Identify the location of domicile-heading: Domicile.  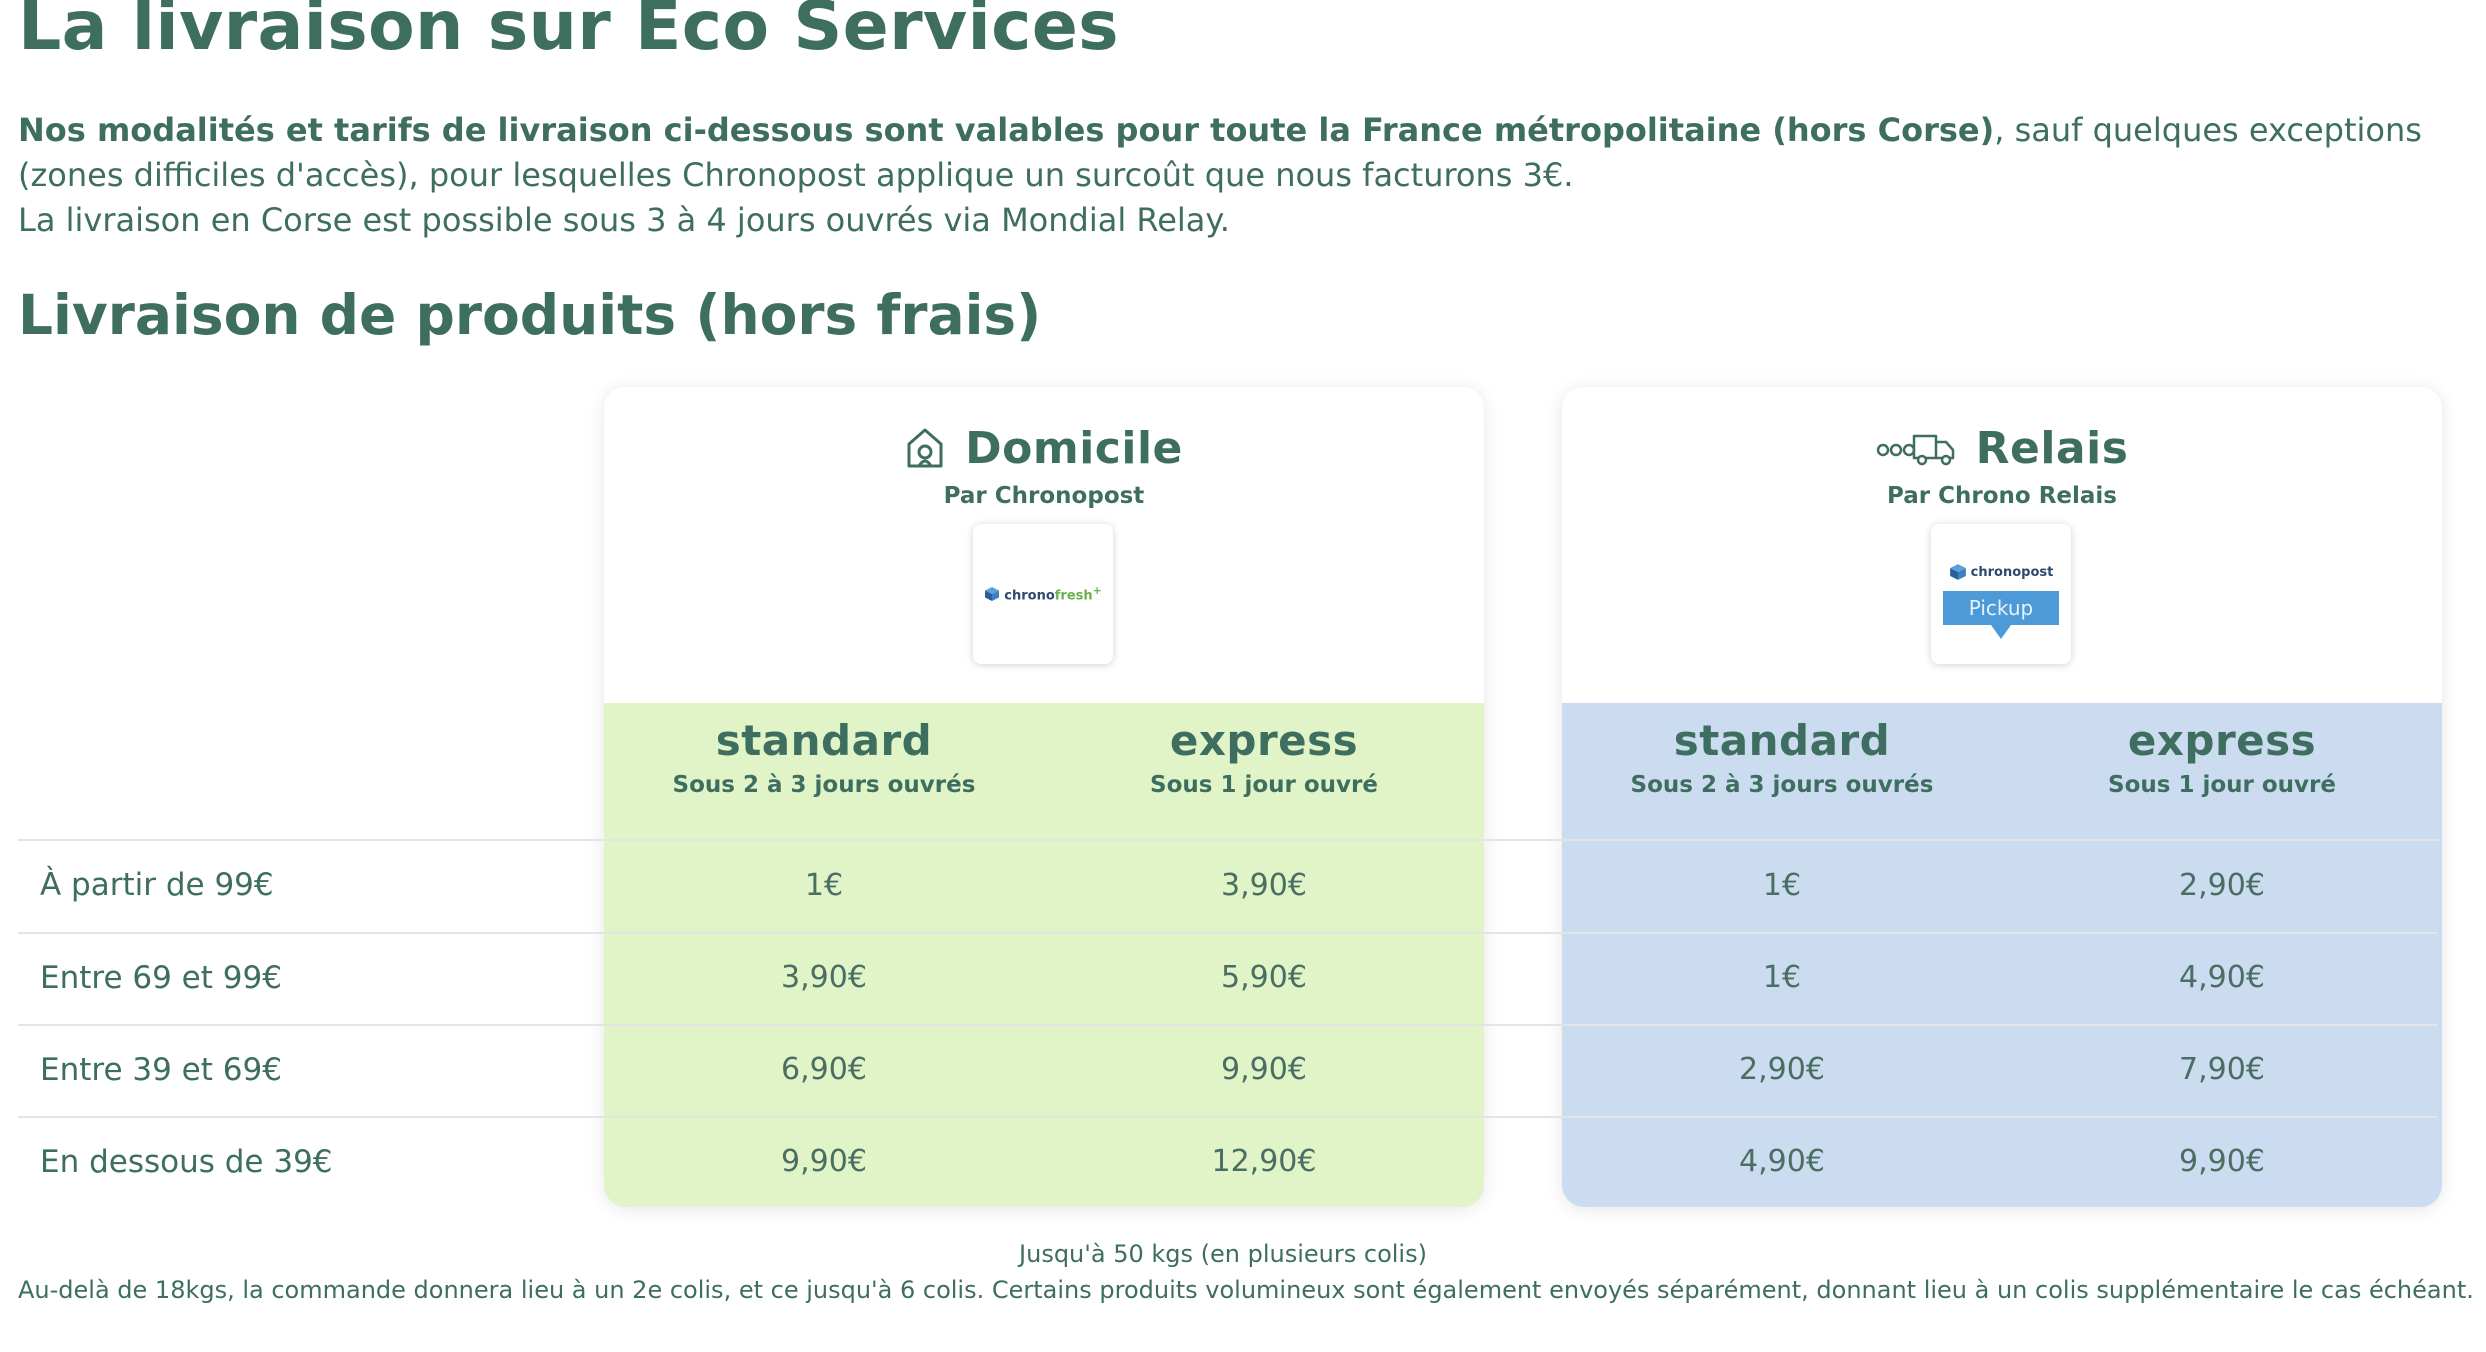
(1044, 448).